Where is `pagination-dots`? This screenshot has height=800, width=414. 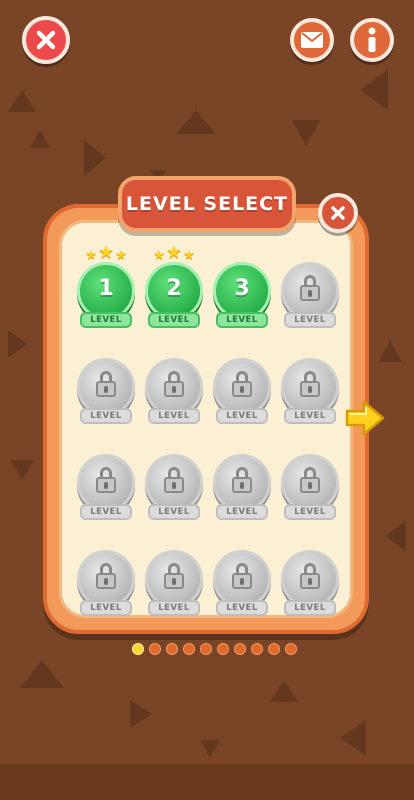
pagination-dots is located at coordinates (214, 649).